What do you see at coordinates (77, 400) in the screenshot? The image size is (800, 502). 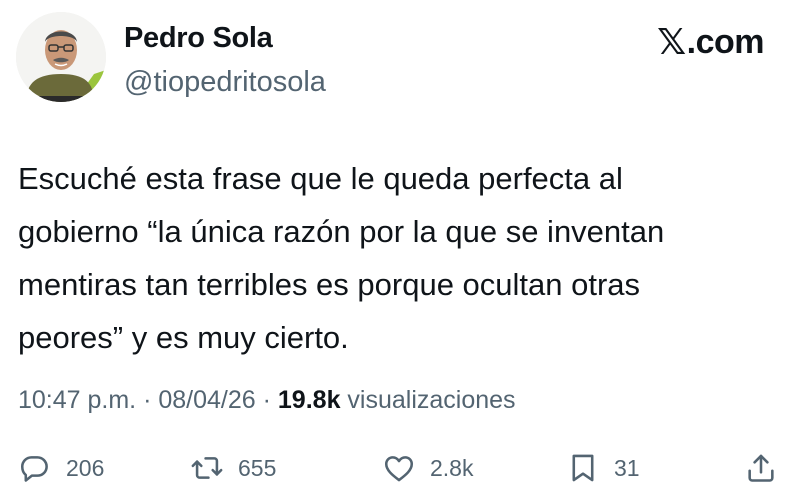 I see `tweet-time: 10:47 p.m.` at bounding box center [77, 400].